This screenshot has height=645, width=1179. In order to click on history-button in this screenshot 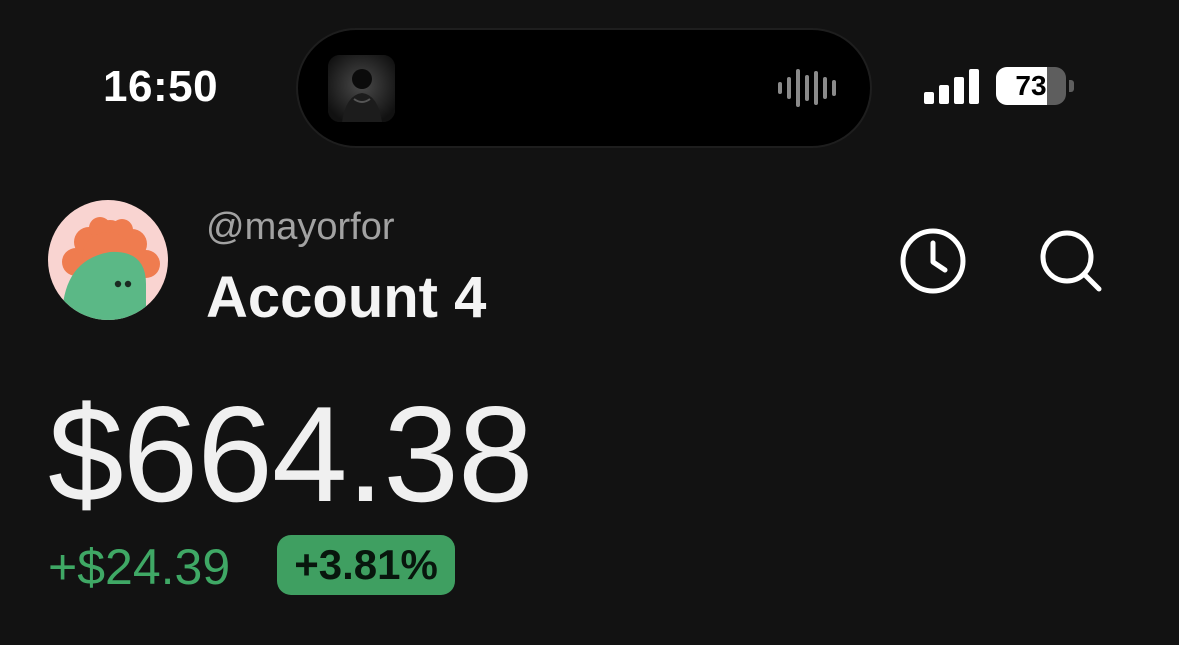, I will do `click(933, 261)`.